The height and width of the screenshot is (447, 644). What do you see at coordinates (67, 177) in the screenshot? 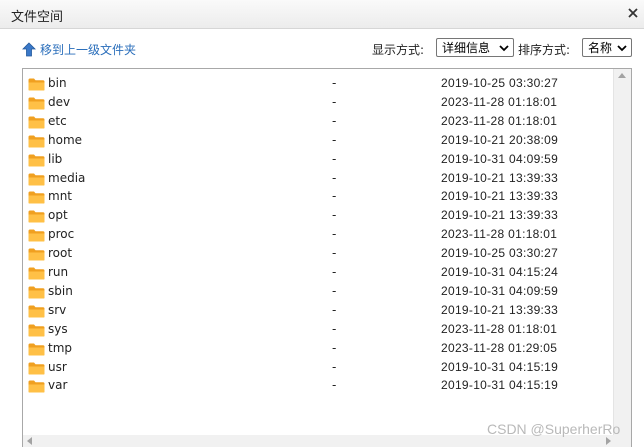
I see `file-name: media` at bounding box center [67, 177].